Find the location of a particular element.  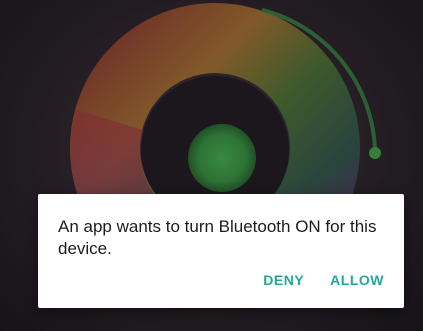

deny-button: DENY is located at coordinates (283, 280).